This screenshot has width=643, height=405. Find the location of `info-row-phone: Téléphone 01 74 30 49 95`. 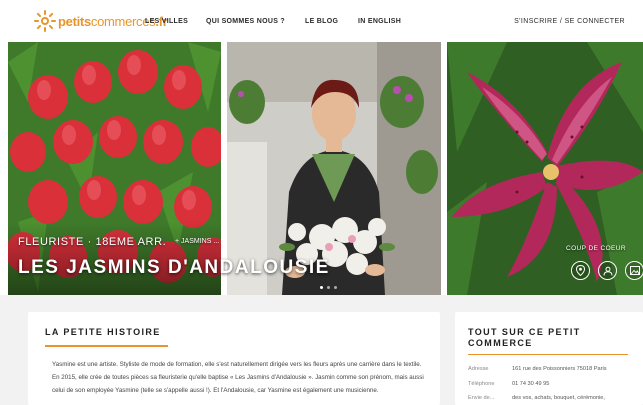

info-row-phone: Téléphone 01 74 30 49 95 is located at coordinates (508, 384).